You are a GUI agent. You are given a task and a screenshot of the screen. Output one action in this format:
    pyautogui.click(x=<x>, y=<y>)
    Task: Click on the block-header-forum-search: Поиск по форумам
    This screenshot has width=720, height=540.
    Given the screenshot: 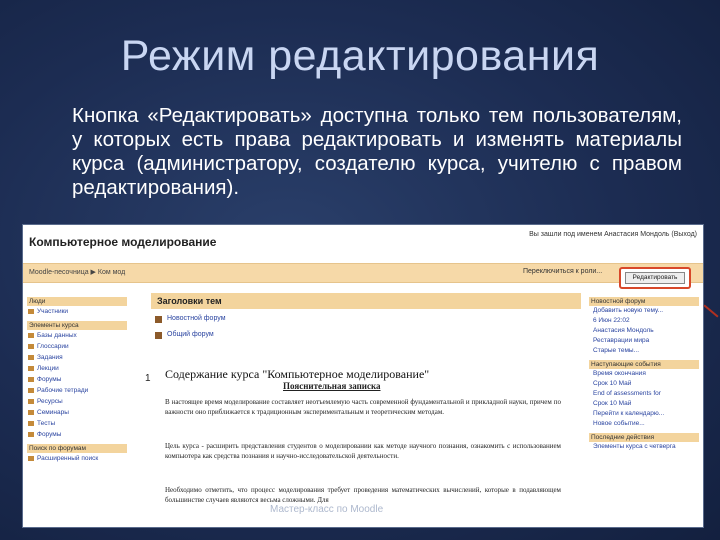 What is the action you would take?
    pyautogui.click(x=77, y=448)
    